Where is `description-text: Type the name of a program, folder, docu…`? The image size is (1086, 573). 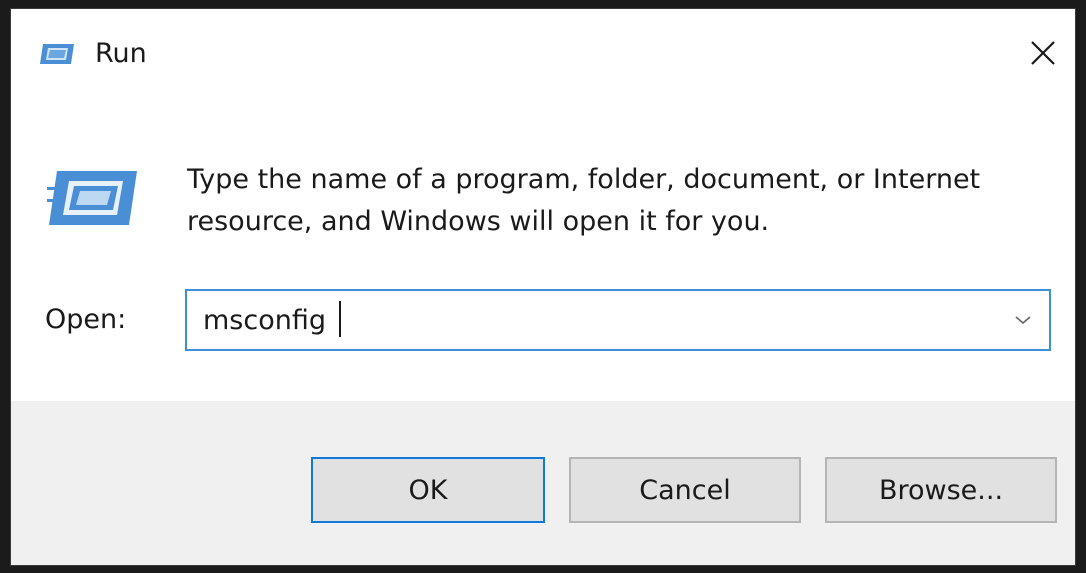 description-text: Type the name of a program, folder, docu… is located at coordinates (584, 200).